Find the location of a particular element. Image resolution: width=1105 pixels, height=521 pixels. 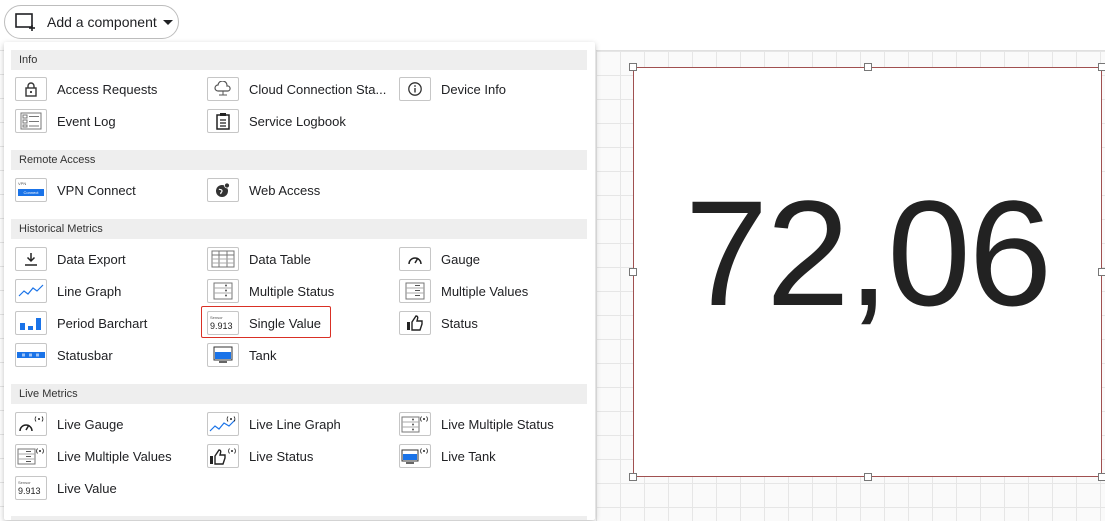

globe-icon is located at coordinates (223, 190).